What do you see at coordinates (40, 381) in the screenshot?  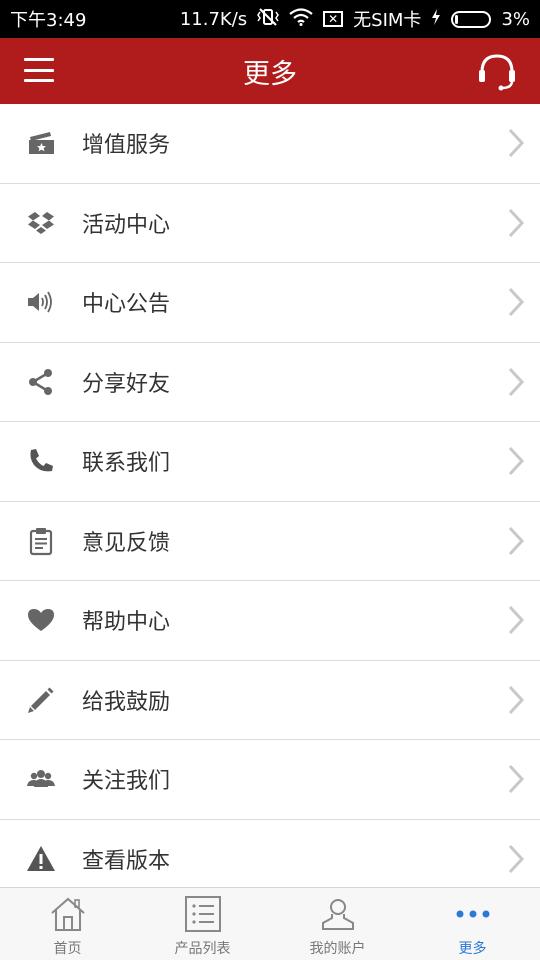 I see `share-icon` at bounding box center [40, 381].